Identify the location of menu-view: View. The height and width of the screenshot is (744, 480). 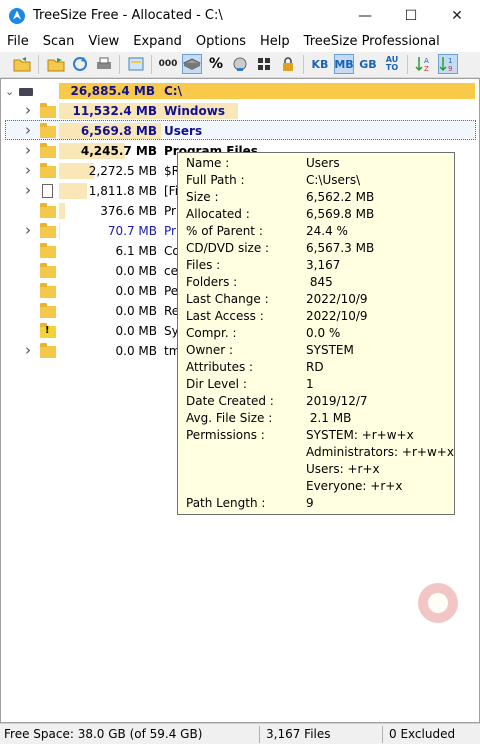
(103, 41).